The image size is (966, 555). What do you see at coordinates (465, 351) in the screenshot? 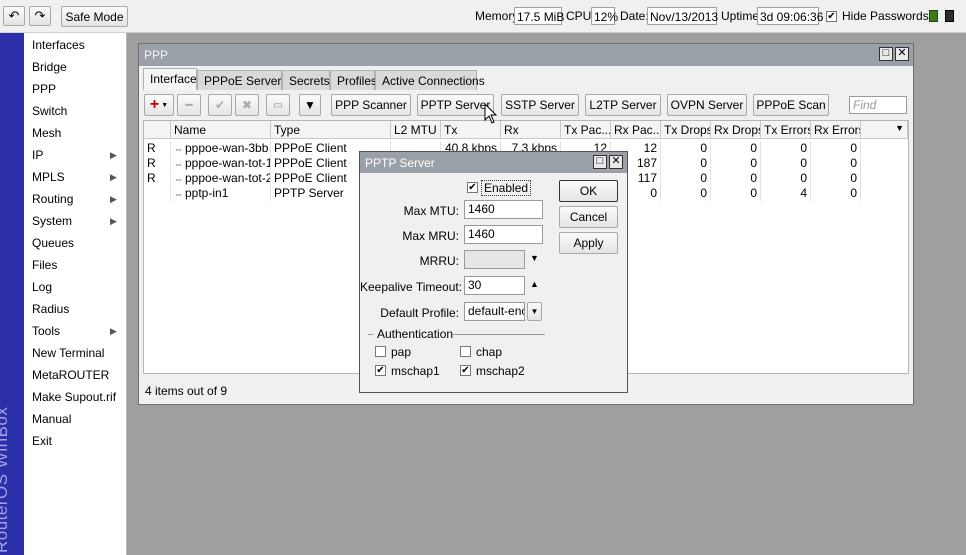
I see `chap-checkbox` at bounding box center [465, 351].